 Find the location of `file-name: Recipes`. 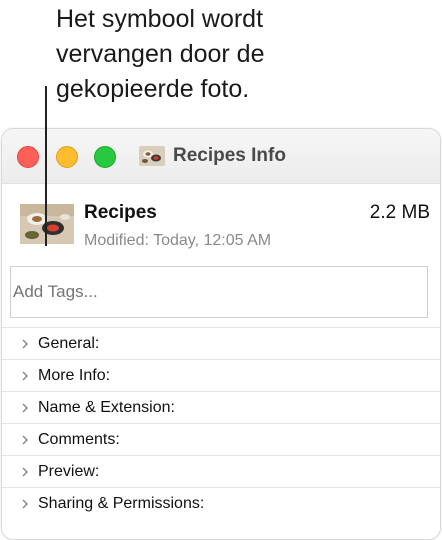

file-name: Recipes is located at coordinates (120, 212).